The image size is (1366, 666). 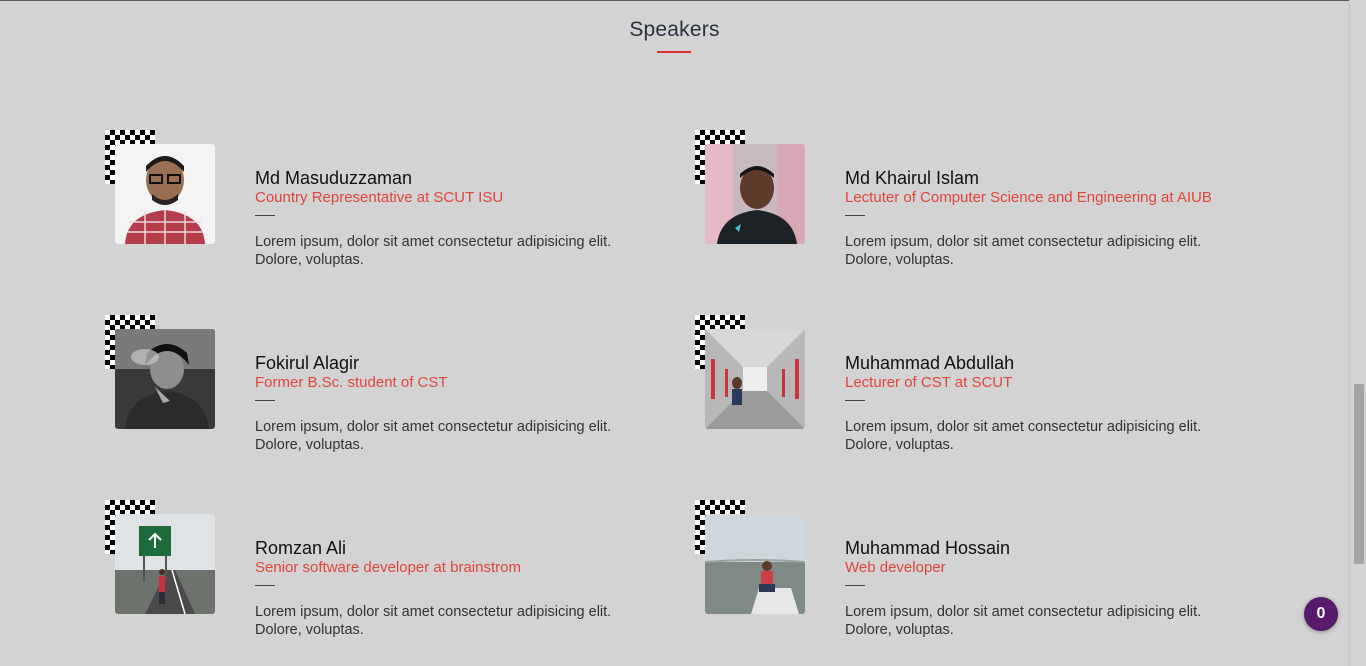 I want to click on section-title: Speakers, so click(x=674, y=29).